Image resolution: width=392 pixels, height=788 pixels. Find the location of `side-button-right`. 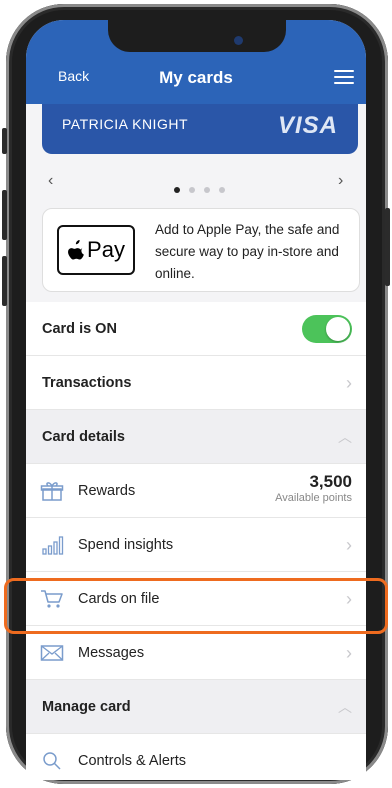

side-button-right is located at coordinates (387, 247).